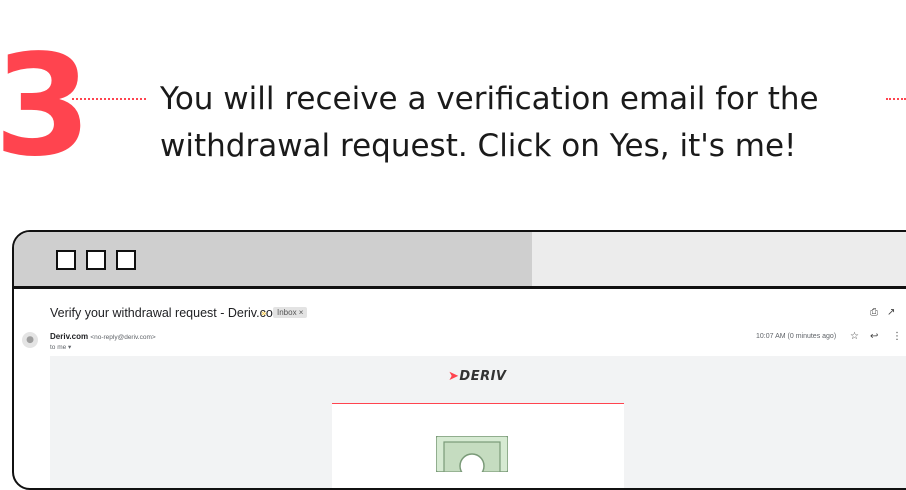 The height and width of the screenshot is (490, 906). Describe the element at coordinates (891, 312) in the screenshot. I see `open-new-window-icon: ↗` at that location.